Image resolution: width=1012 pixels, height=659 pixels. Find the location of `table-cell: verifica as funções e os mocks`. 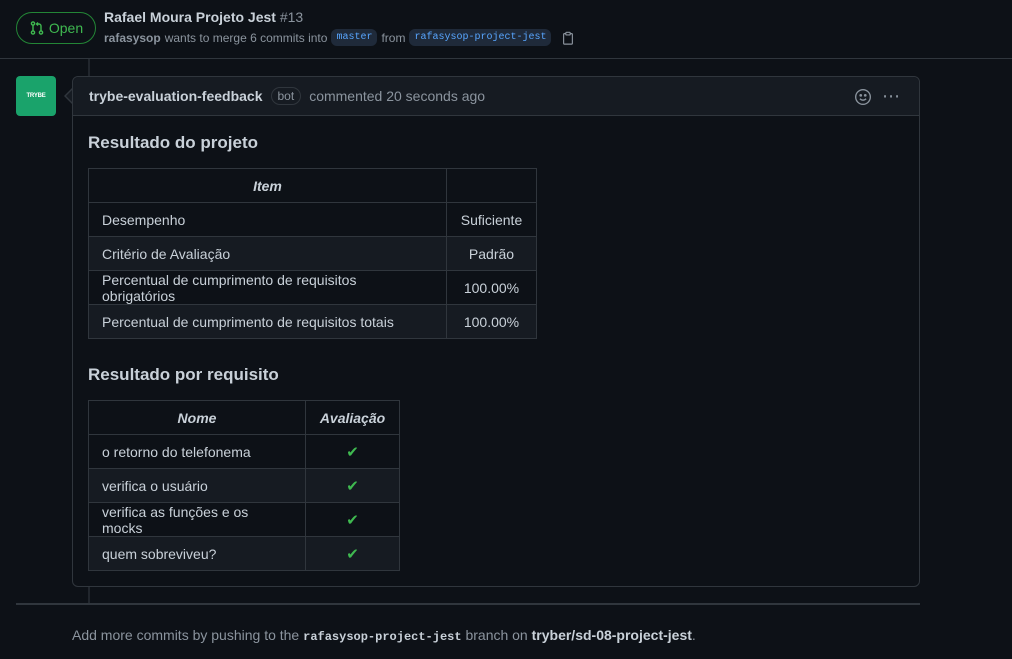

table-cell: verifica as funções e os mocks is located at coordinates (197, 519).